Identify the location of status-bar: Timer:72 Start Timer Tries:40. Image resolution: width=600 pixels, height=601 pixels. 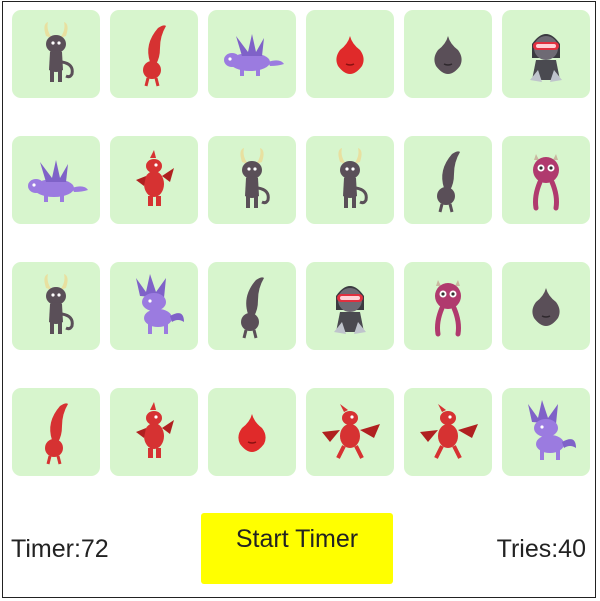
(300, 549).